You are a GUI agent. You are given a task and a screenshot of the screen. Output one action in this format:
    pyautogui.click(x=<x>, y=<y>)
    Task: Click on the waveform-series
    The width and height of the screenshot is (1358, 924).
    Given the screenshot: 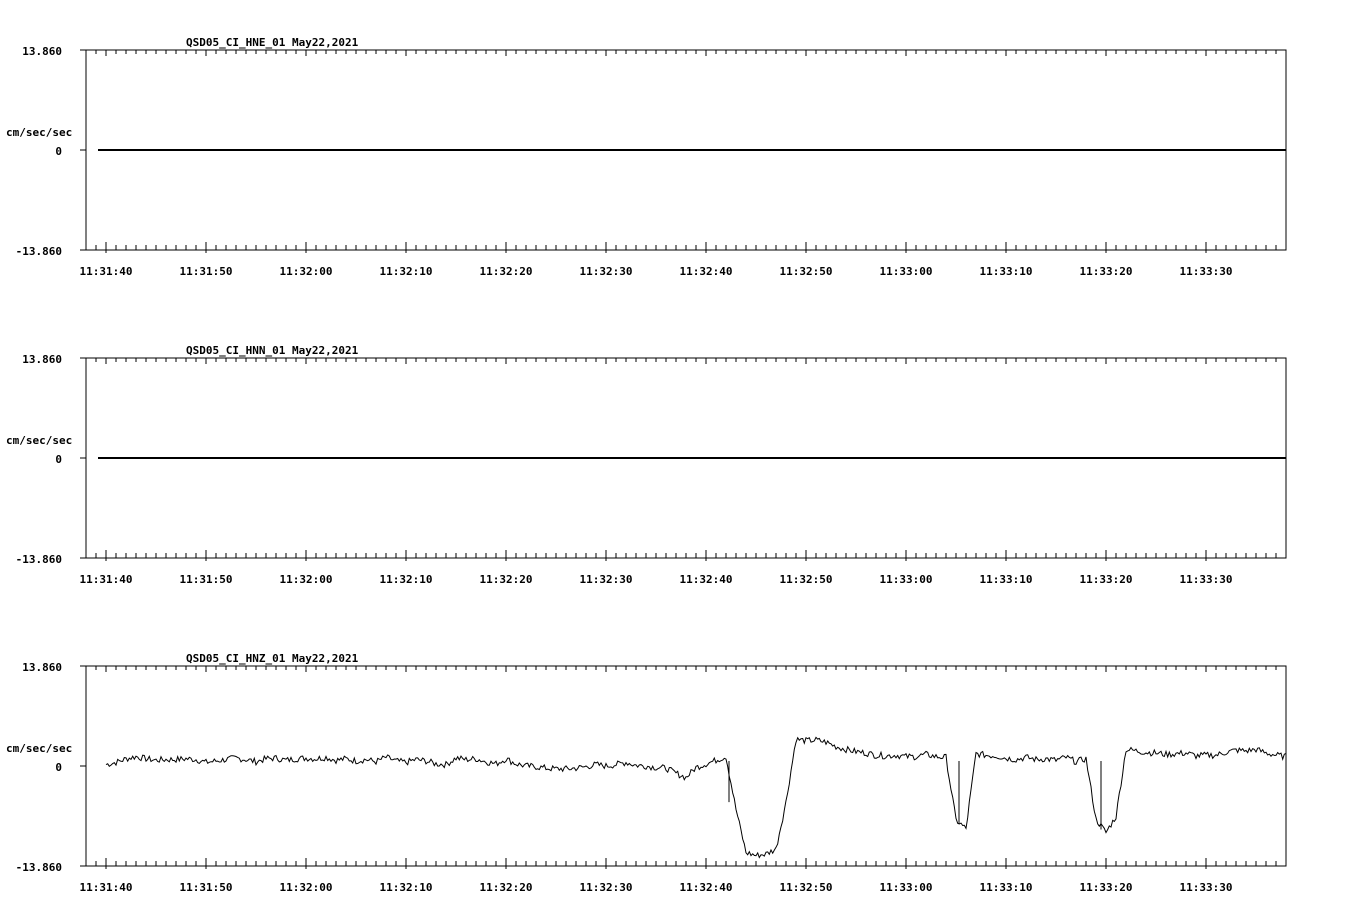 What is the action you would take?
    pyautogui.click(x=696, y=797)
    